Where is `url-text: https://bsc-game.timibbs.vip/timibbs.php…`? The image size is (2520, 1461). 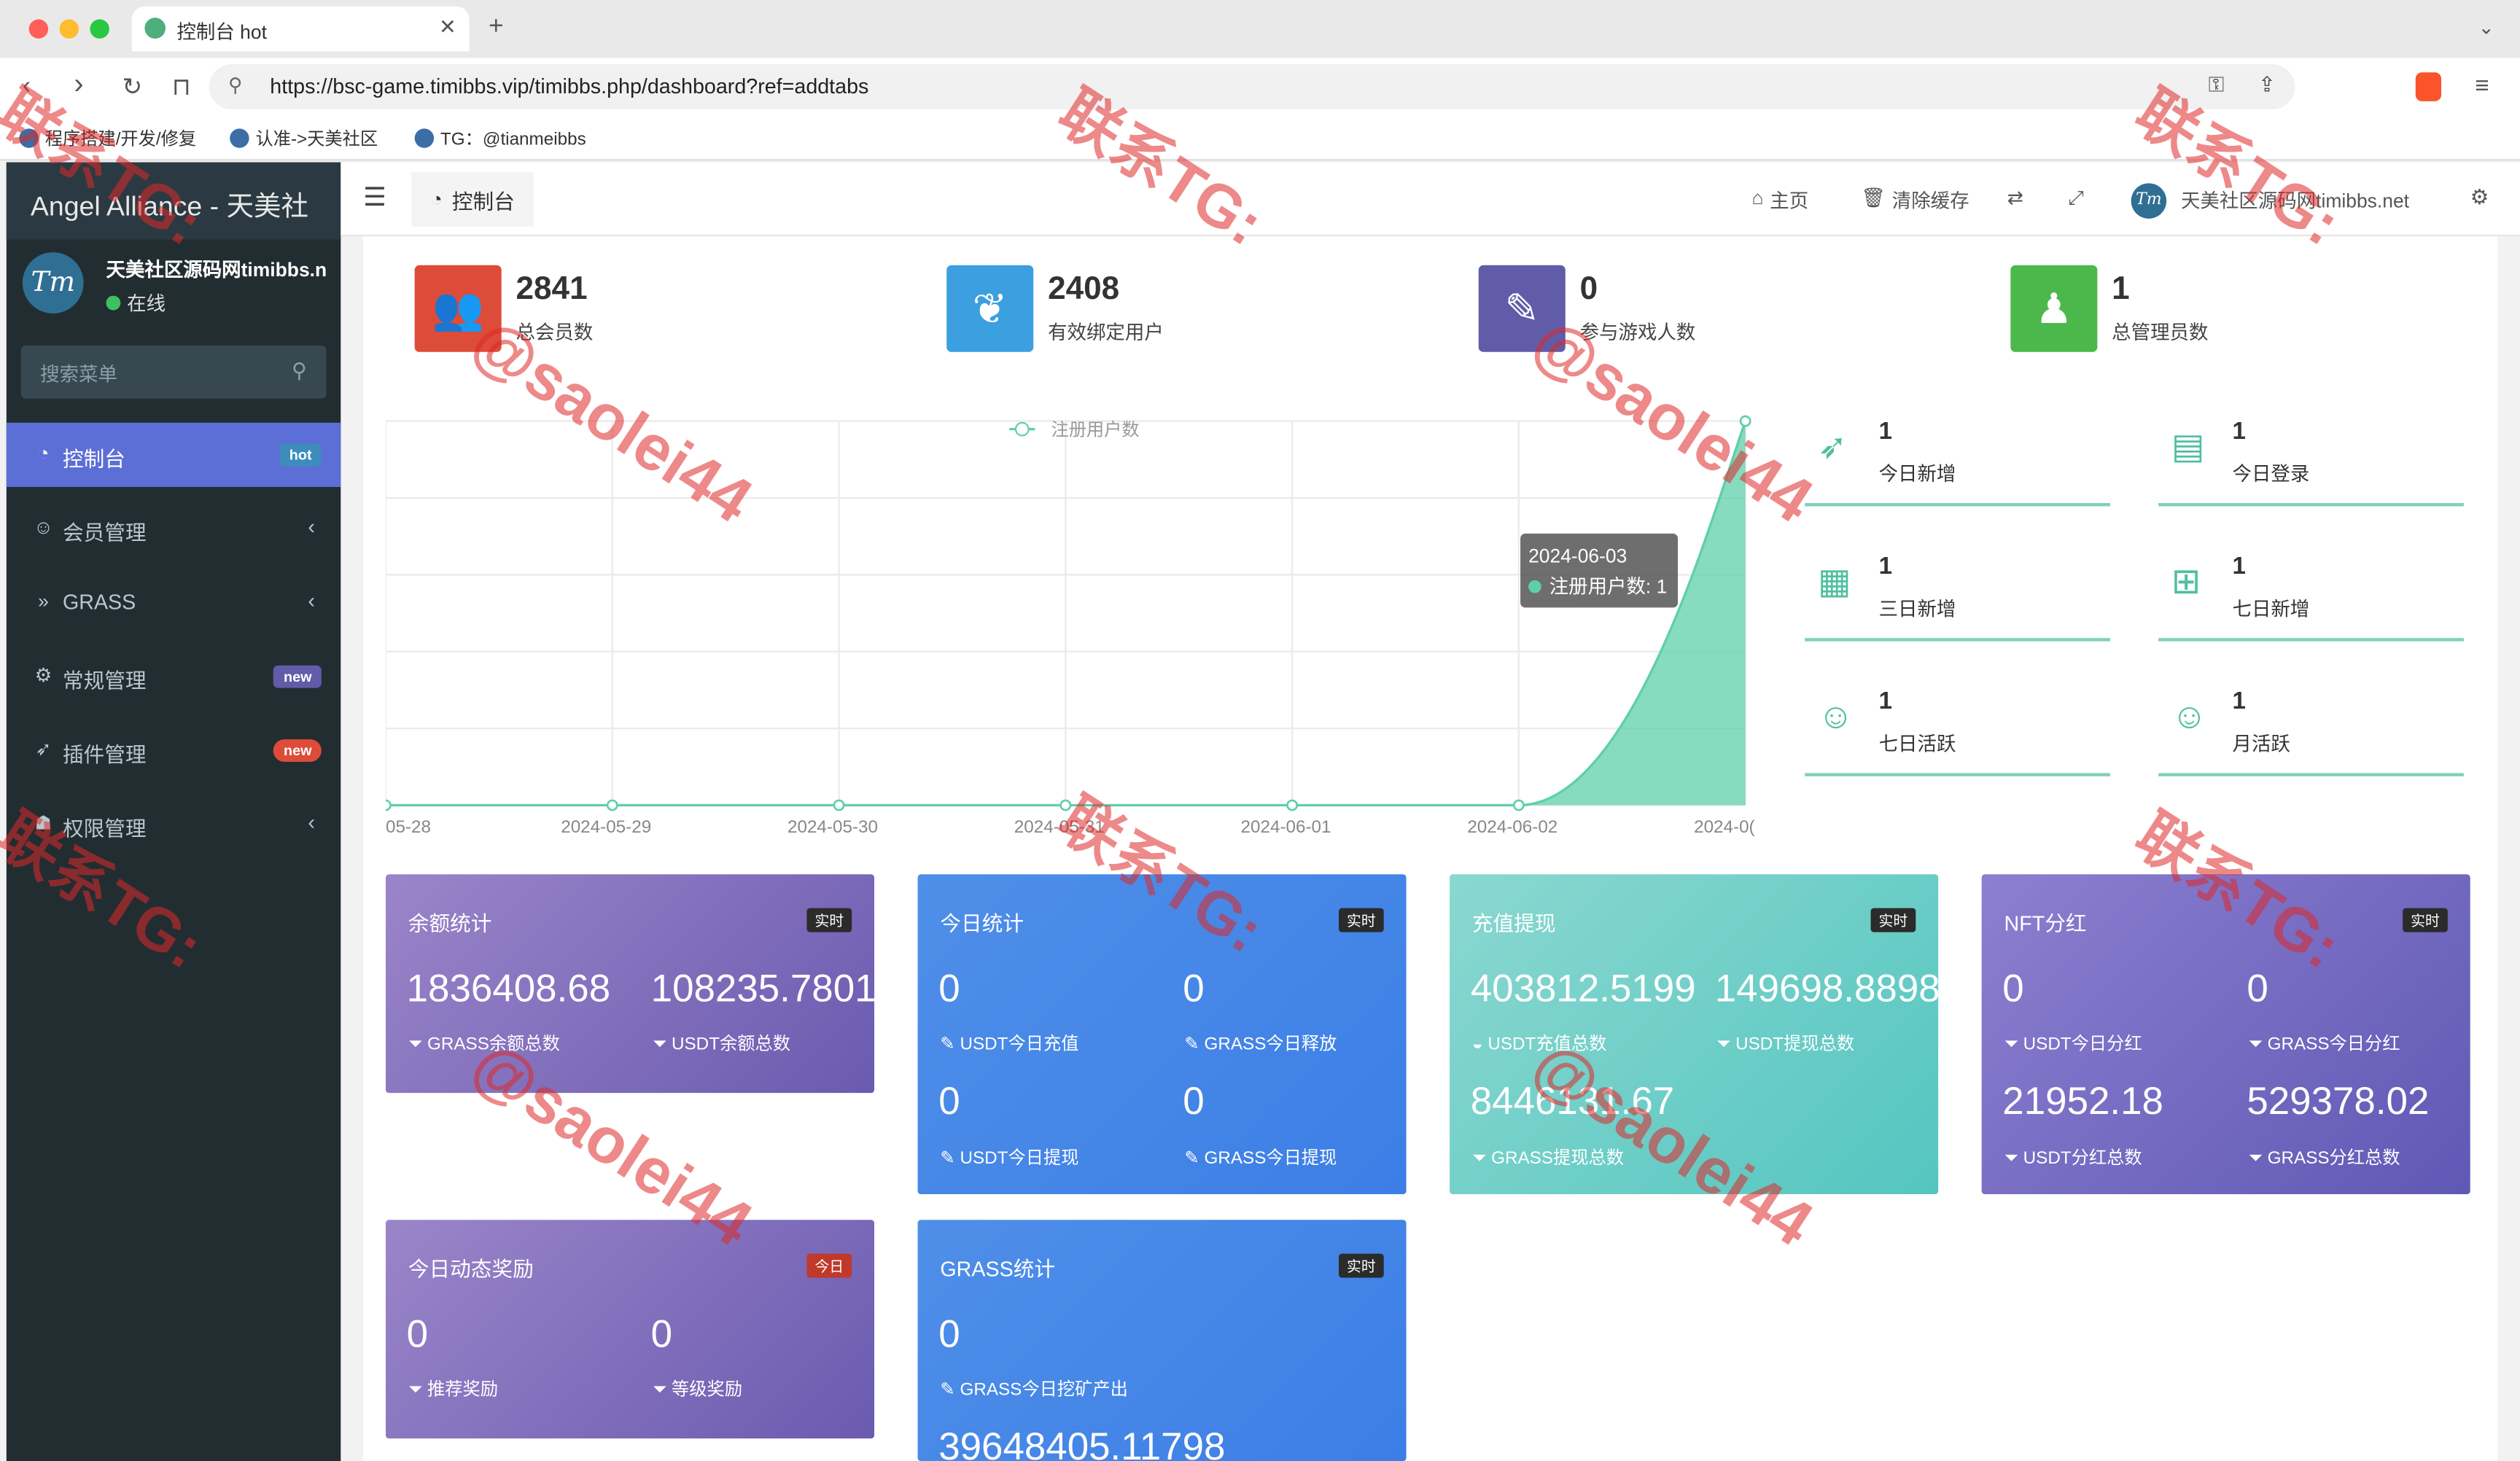 url-text: https://bsc-game.timibbs.vip/timibbs.php… is located at coordinates (569, 86).